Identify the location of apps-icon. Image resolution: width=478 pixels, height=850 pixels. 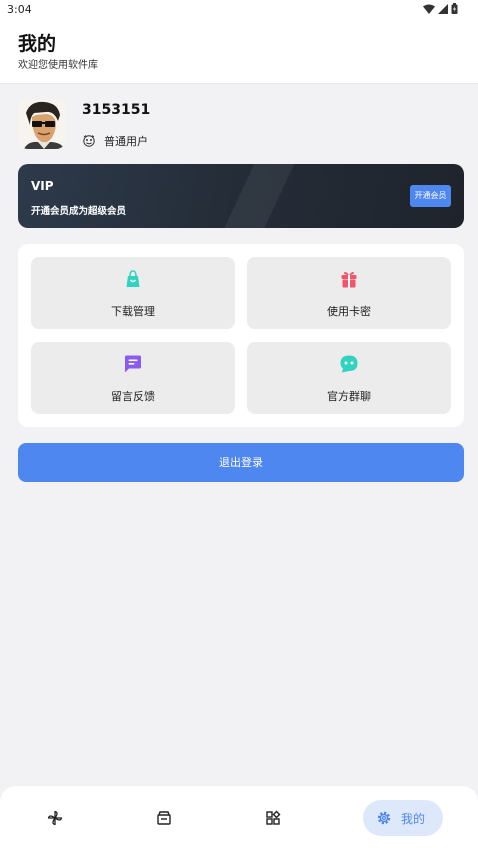
(273, 817).